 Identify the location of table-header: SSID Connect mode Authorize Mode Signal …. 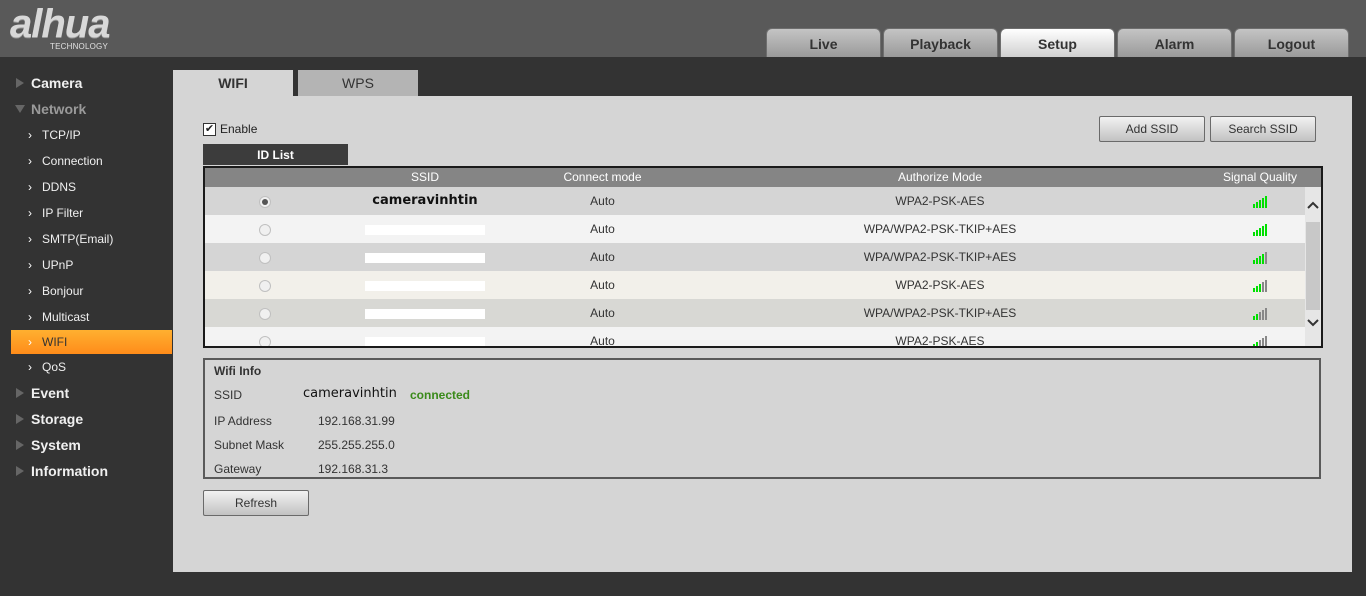
(763, 177).